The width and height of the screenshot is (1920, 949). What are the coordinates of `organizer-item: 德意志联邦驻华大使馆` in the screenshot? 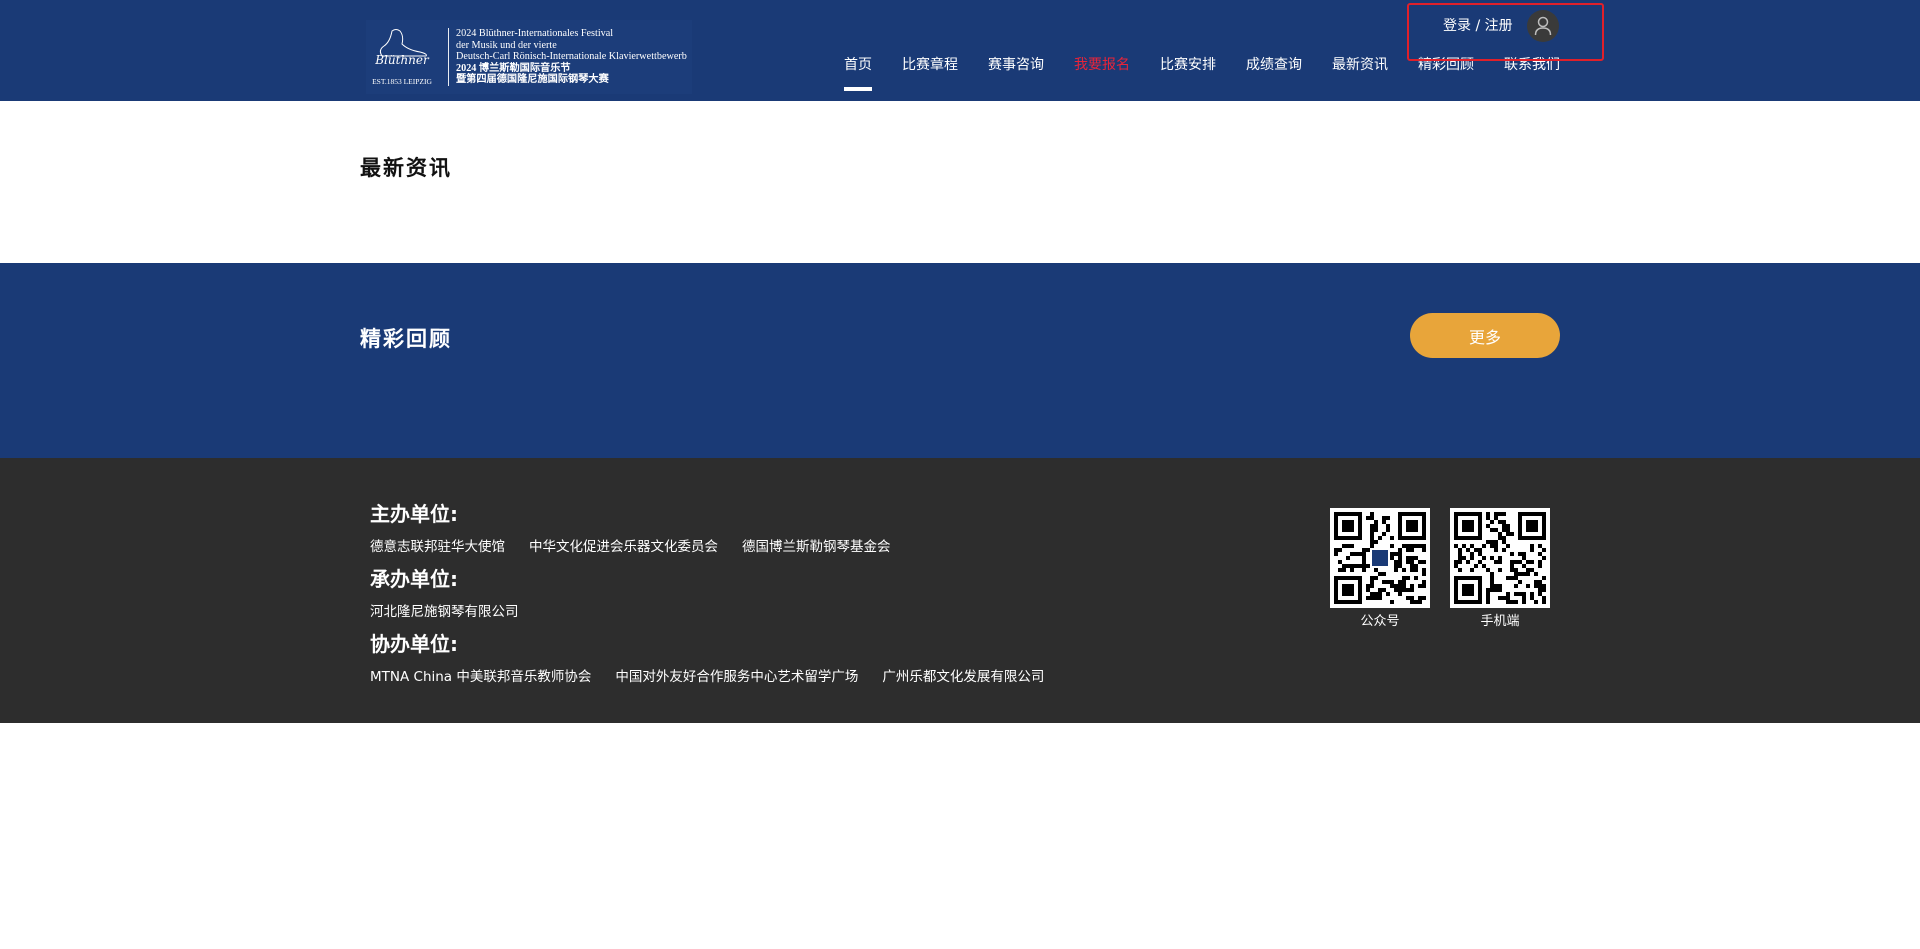 It's located at (437, 547).